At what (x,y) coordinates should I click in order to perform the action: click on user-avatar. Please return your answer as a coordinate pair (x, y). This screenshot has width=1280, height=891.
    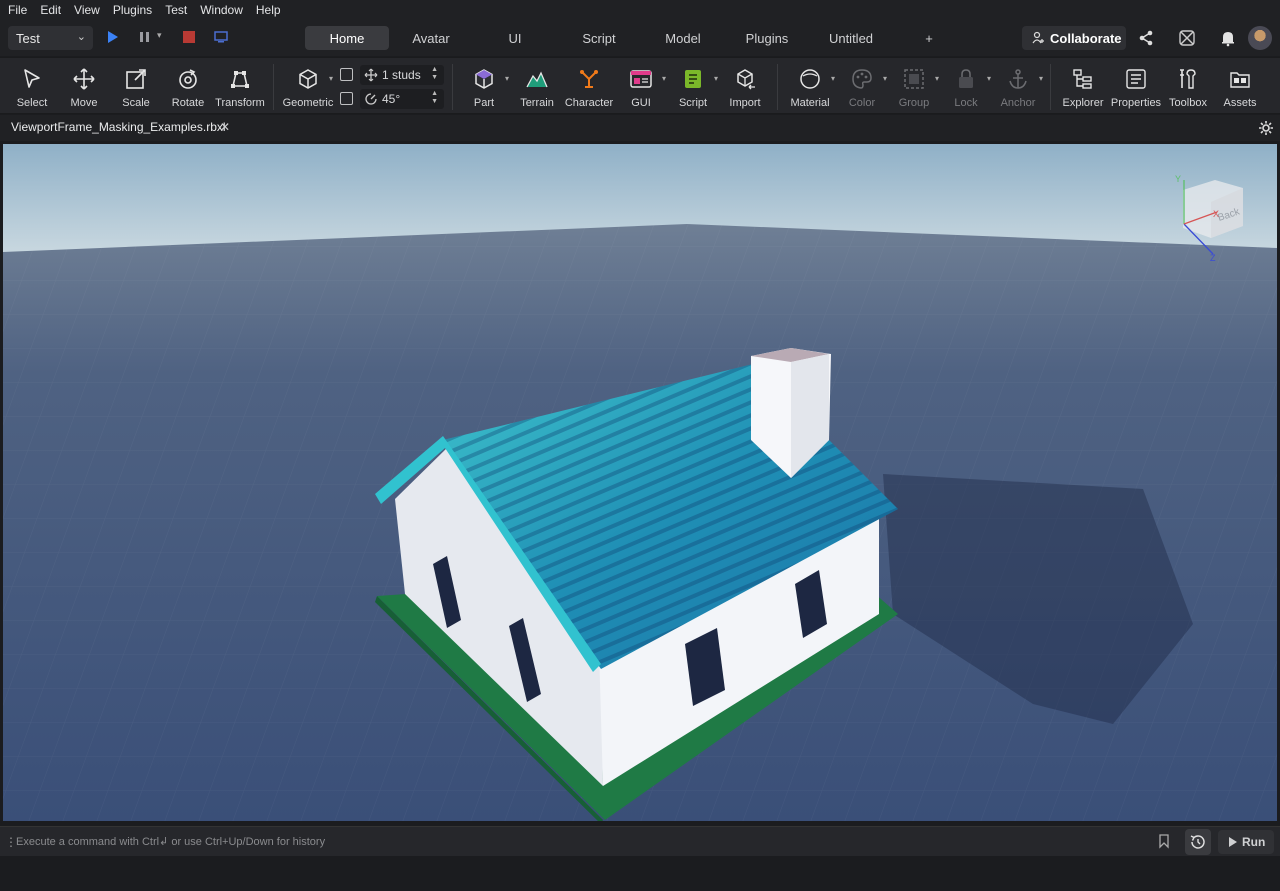
    Looking at the image, I should click on (1260, 38).